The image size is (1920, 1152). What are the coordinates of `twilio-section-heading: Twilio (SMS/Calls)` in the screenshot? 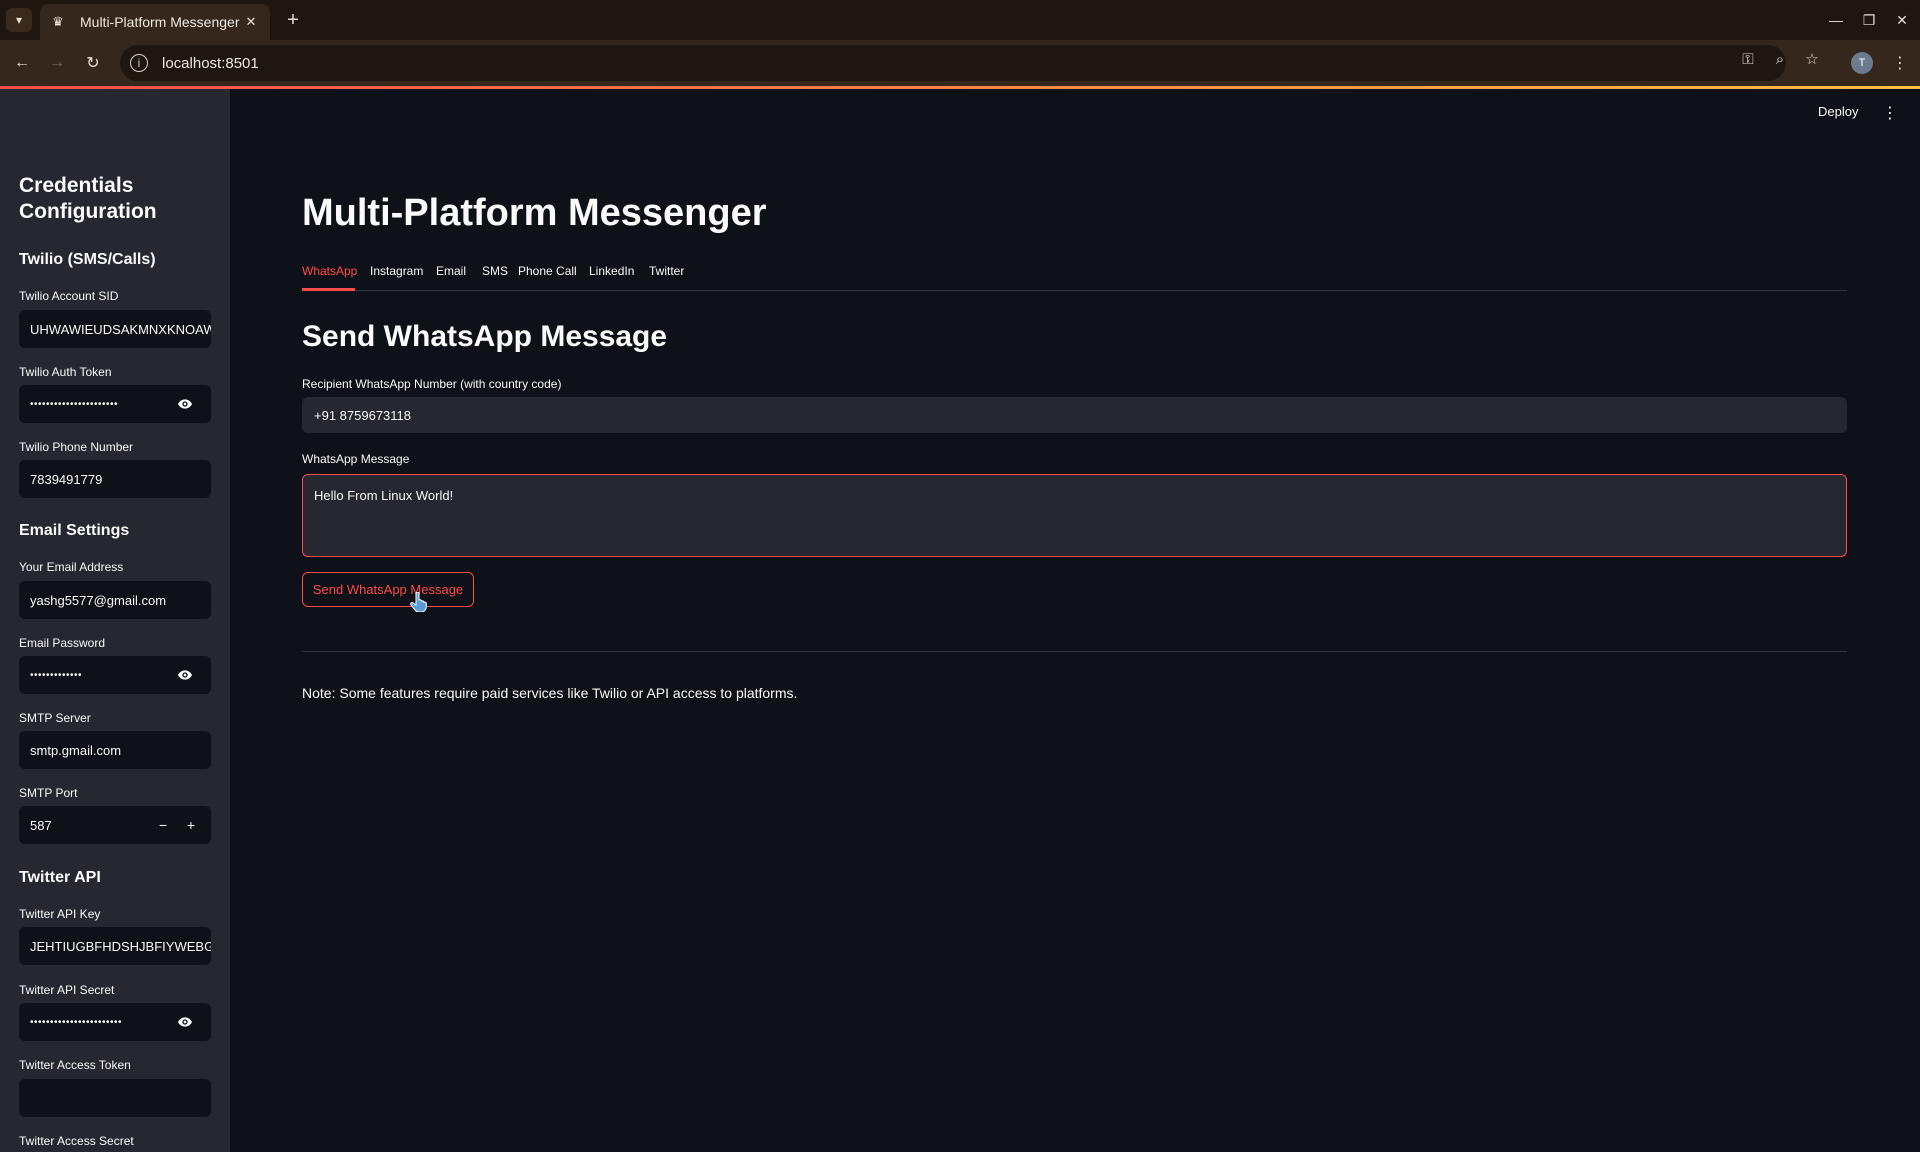 It's located at (87, 259).